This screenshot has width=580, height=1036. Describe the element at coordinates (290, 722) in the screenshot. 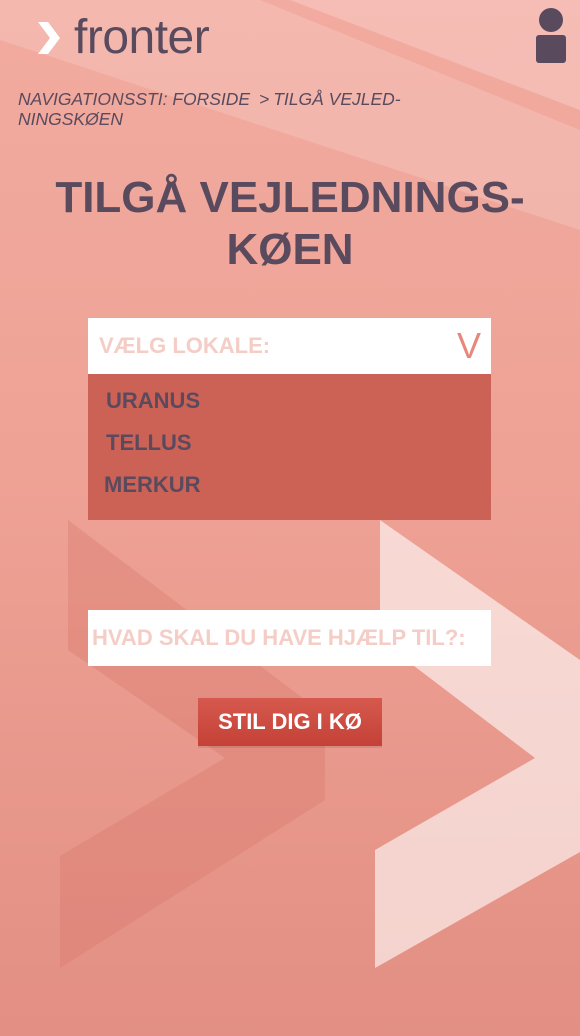

I see `queue-up-button: STIL DIG I KØ` at that location.